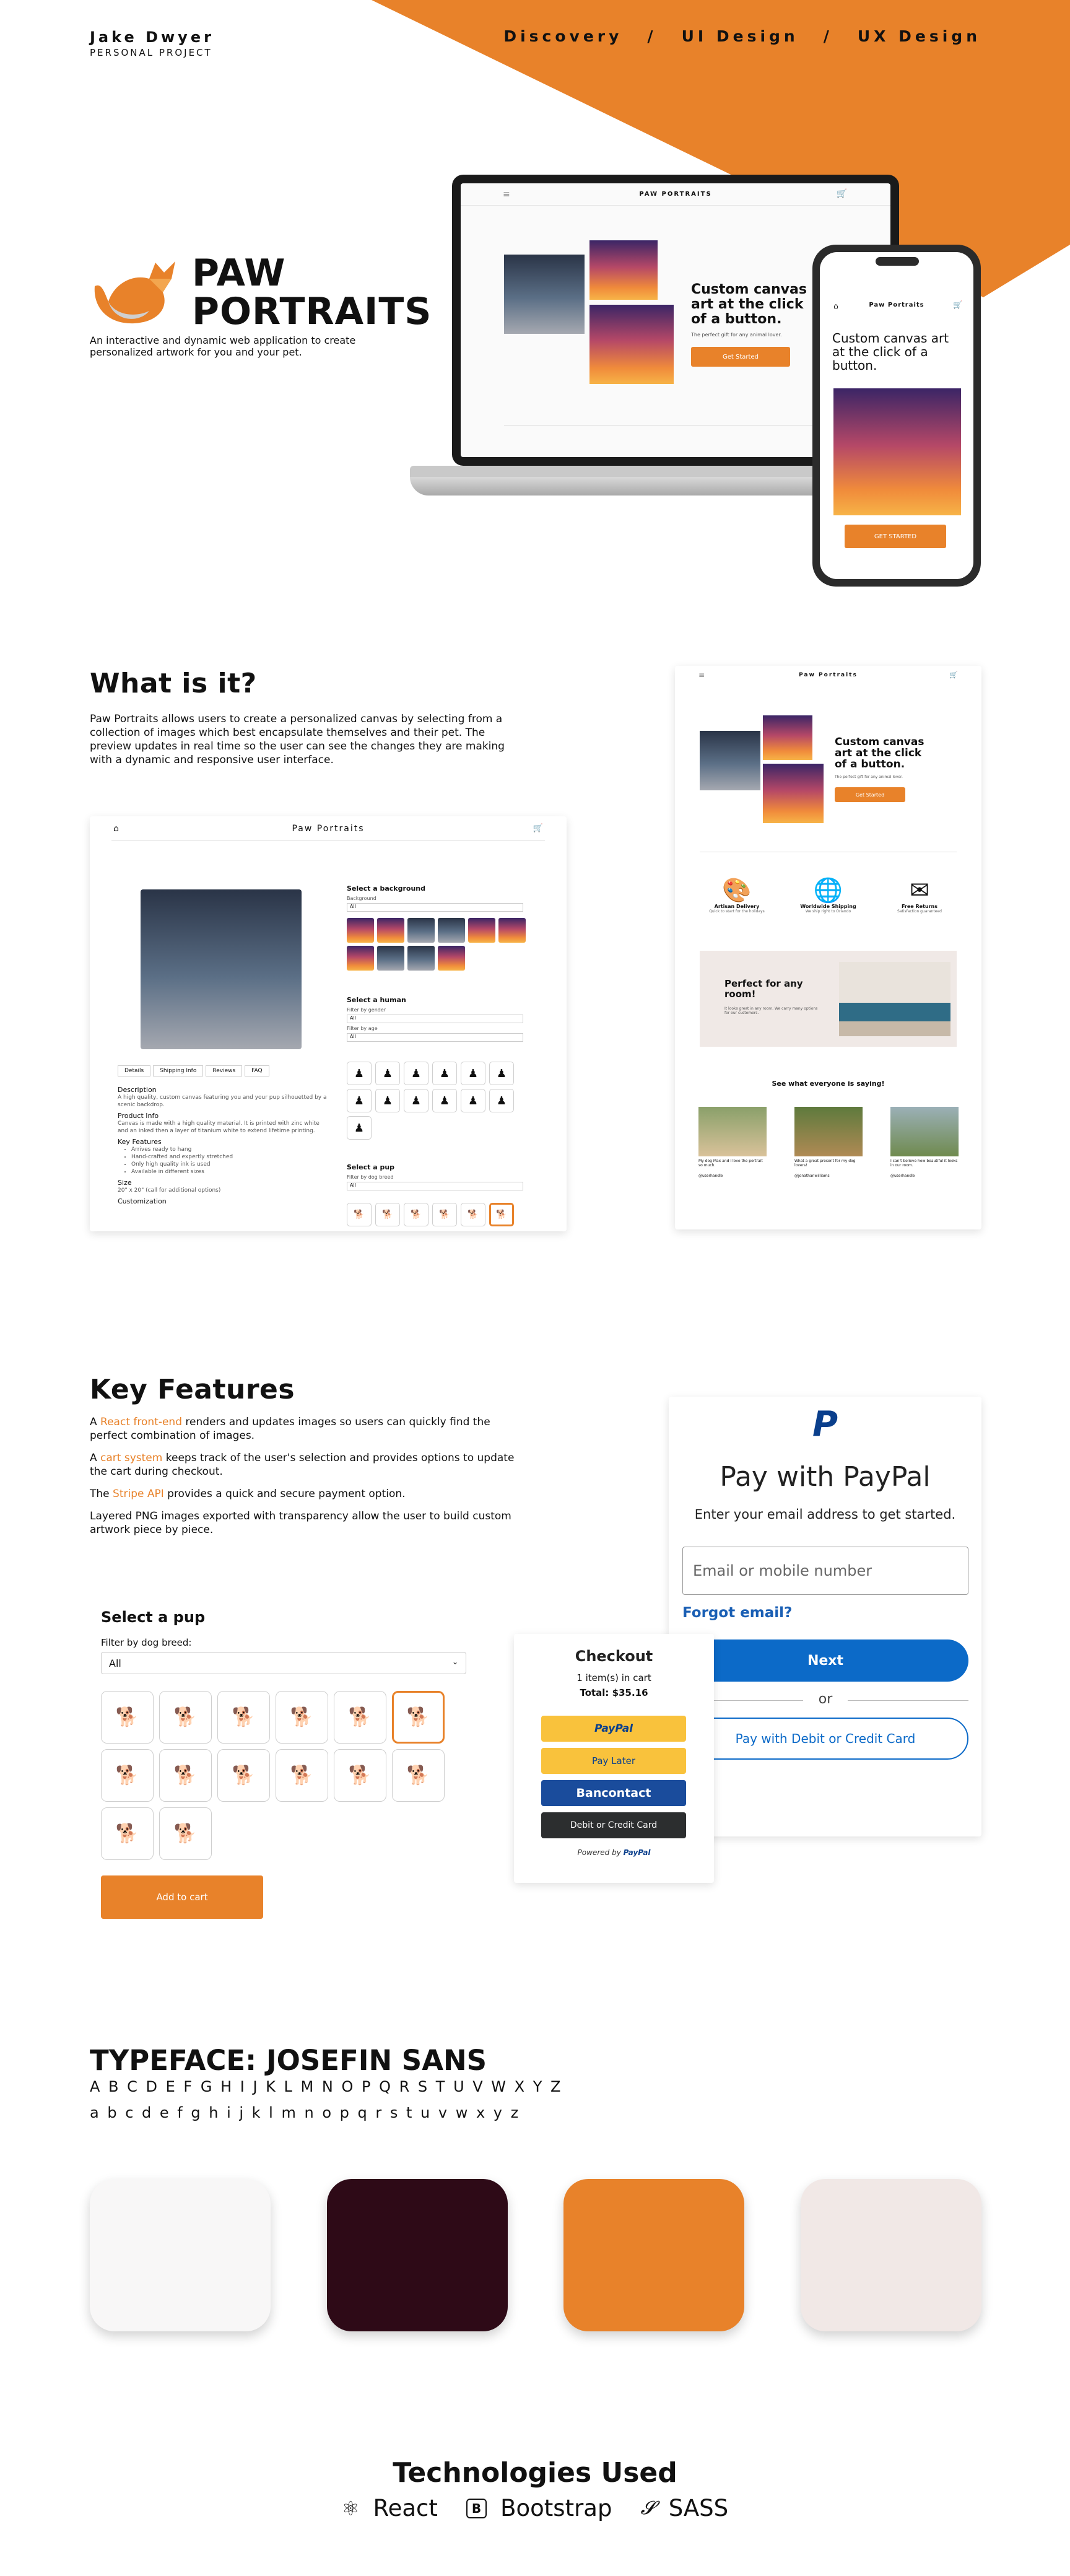  What do you see at coordinates (283, 1663) in the screenshot?
I see `breed-filter-select: All ⌄` at bounding box center [283, 1663].